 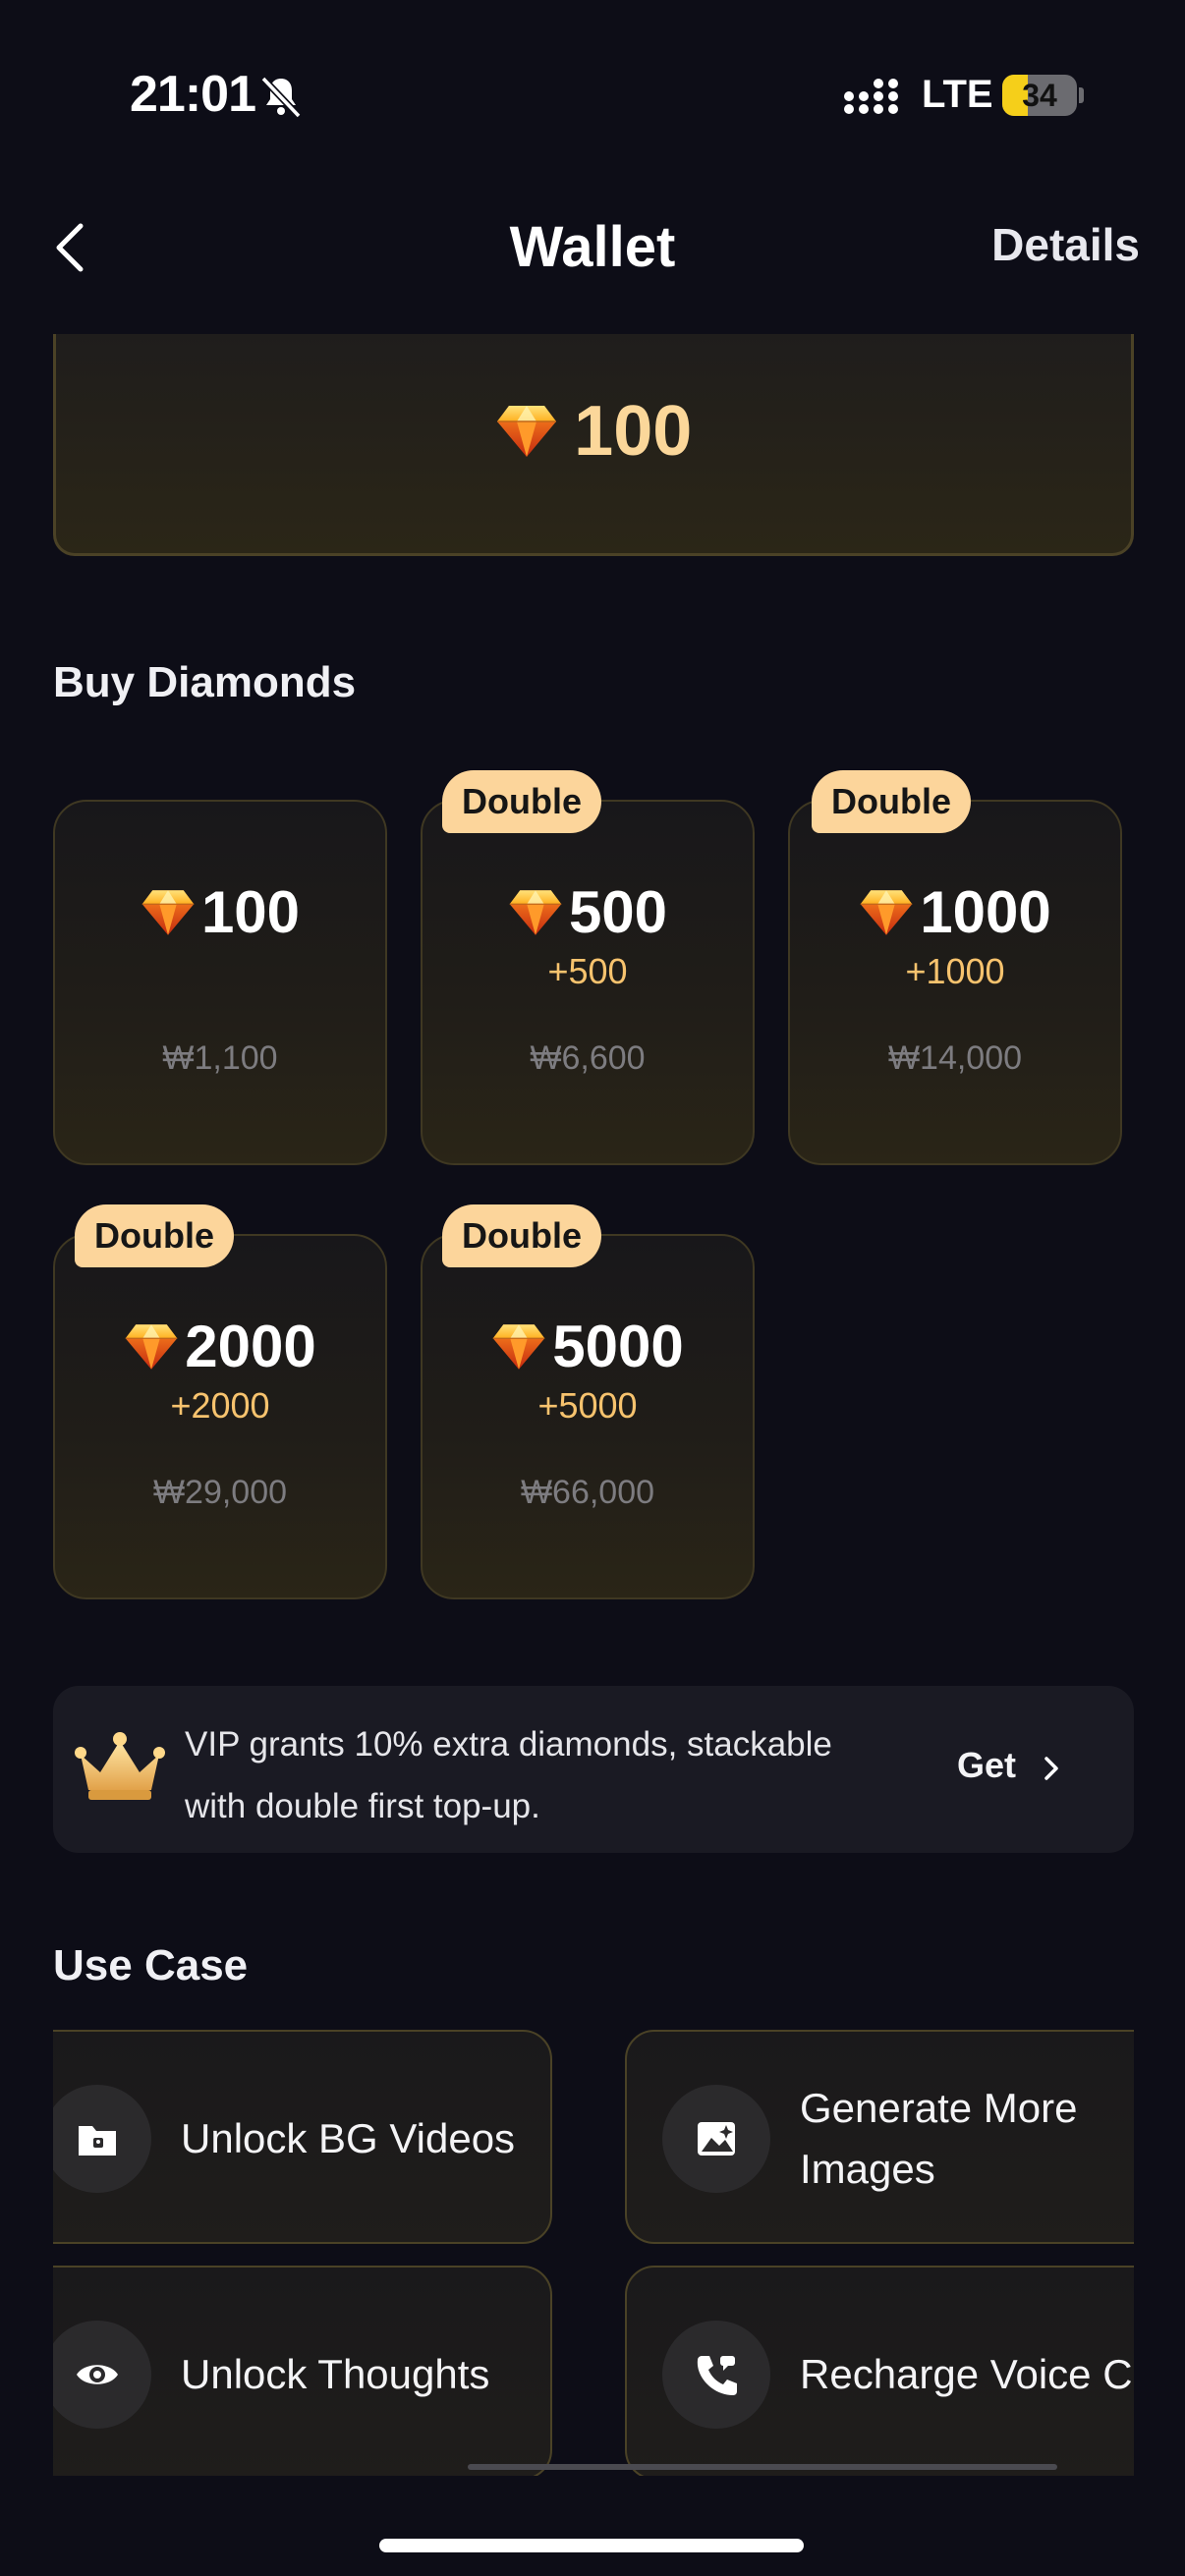 What do you see at coordinates (763, 2467) in the screenshot?
I see `carousel-scrollbar` at bounding box center [763, 2467].